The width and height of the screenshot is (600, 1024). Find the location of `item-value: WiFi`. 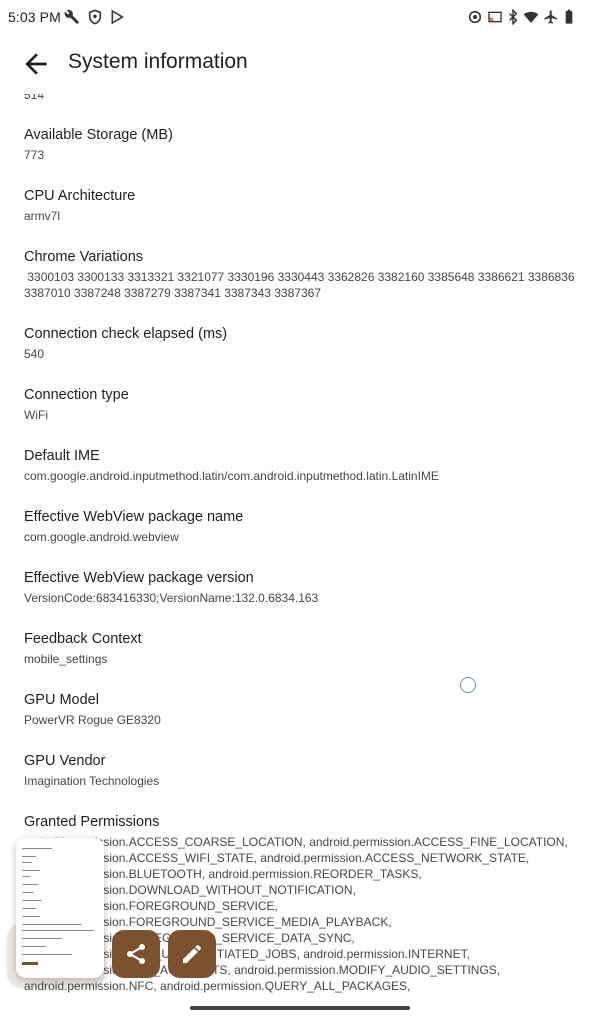

item-value: WiFi is located at coordinates (36, 415).